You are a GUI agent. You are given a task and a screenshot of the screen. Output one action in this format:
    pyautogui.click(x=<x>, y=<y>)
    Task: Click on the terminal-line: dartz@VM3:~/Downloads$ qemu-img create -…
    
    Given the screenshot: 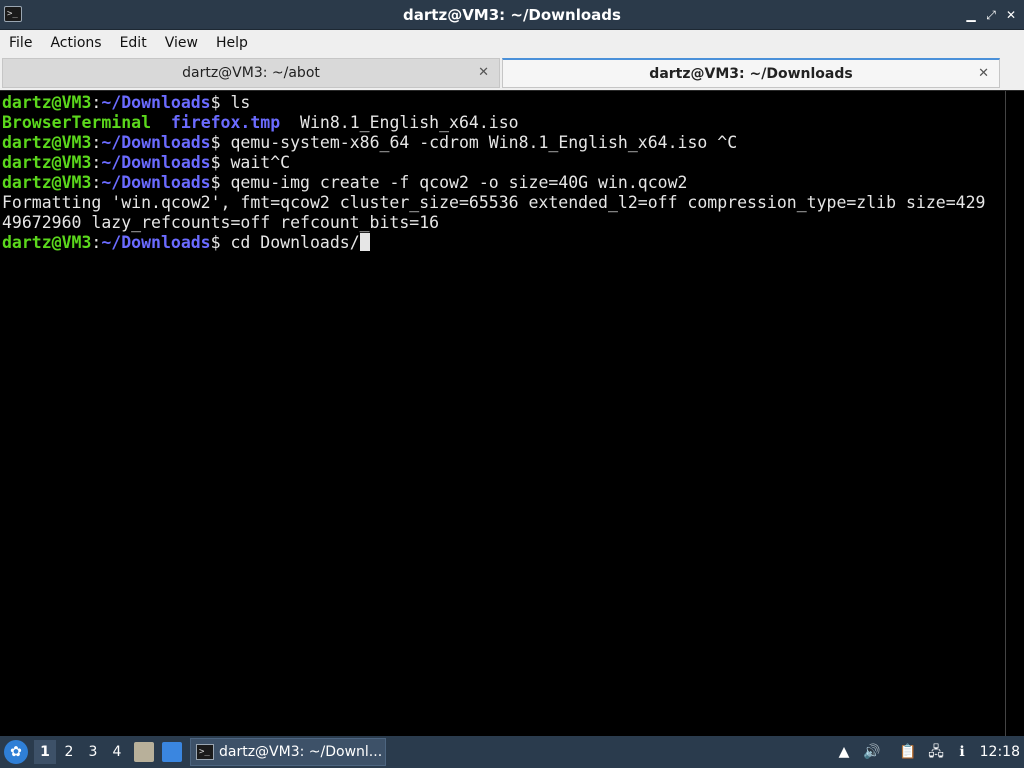 What is the action you would take?
    pyautogui.click(x=502, y=183)
    